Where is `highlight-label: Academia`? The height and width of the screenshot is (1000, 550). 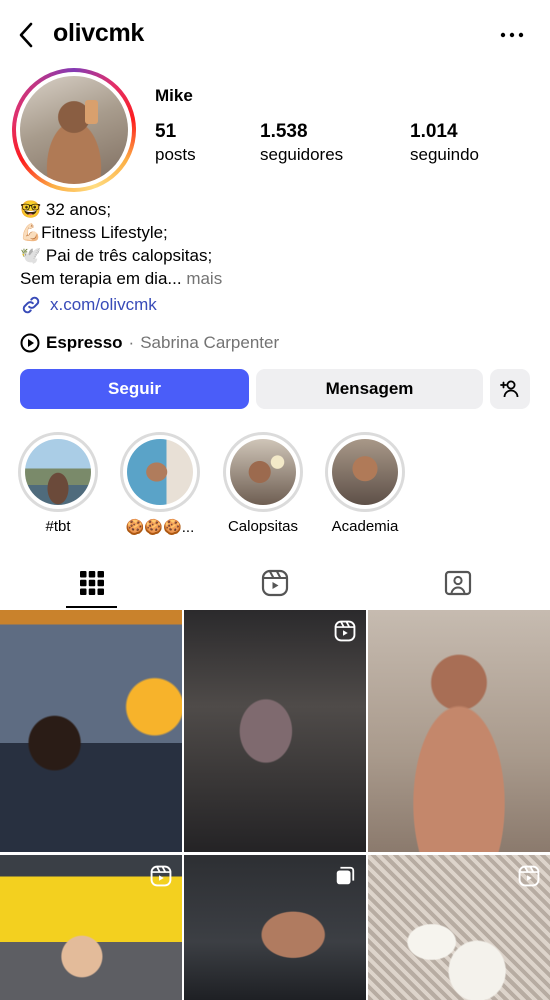
highlight-label: Academia is located at coordinates (365, 526).